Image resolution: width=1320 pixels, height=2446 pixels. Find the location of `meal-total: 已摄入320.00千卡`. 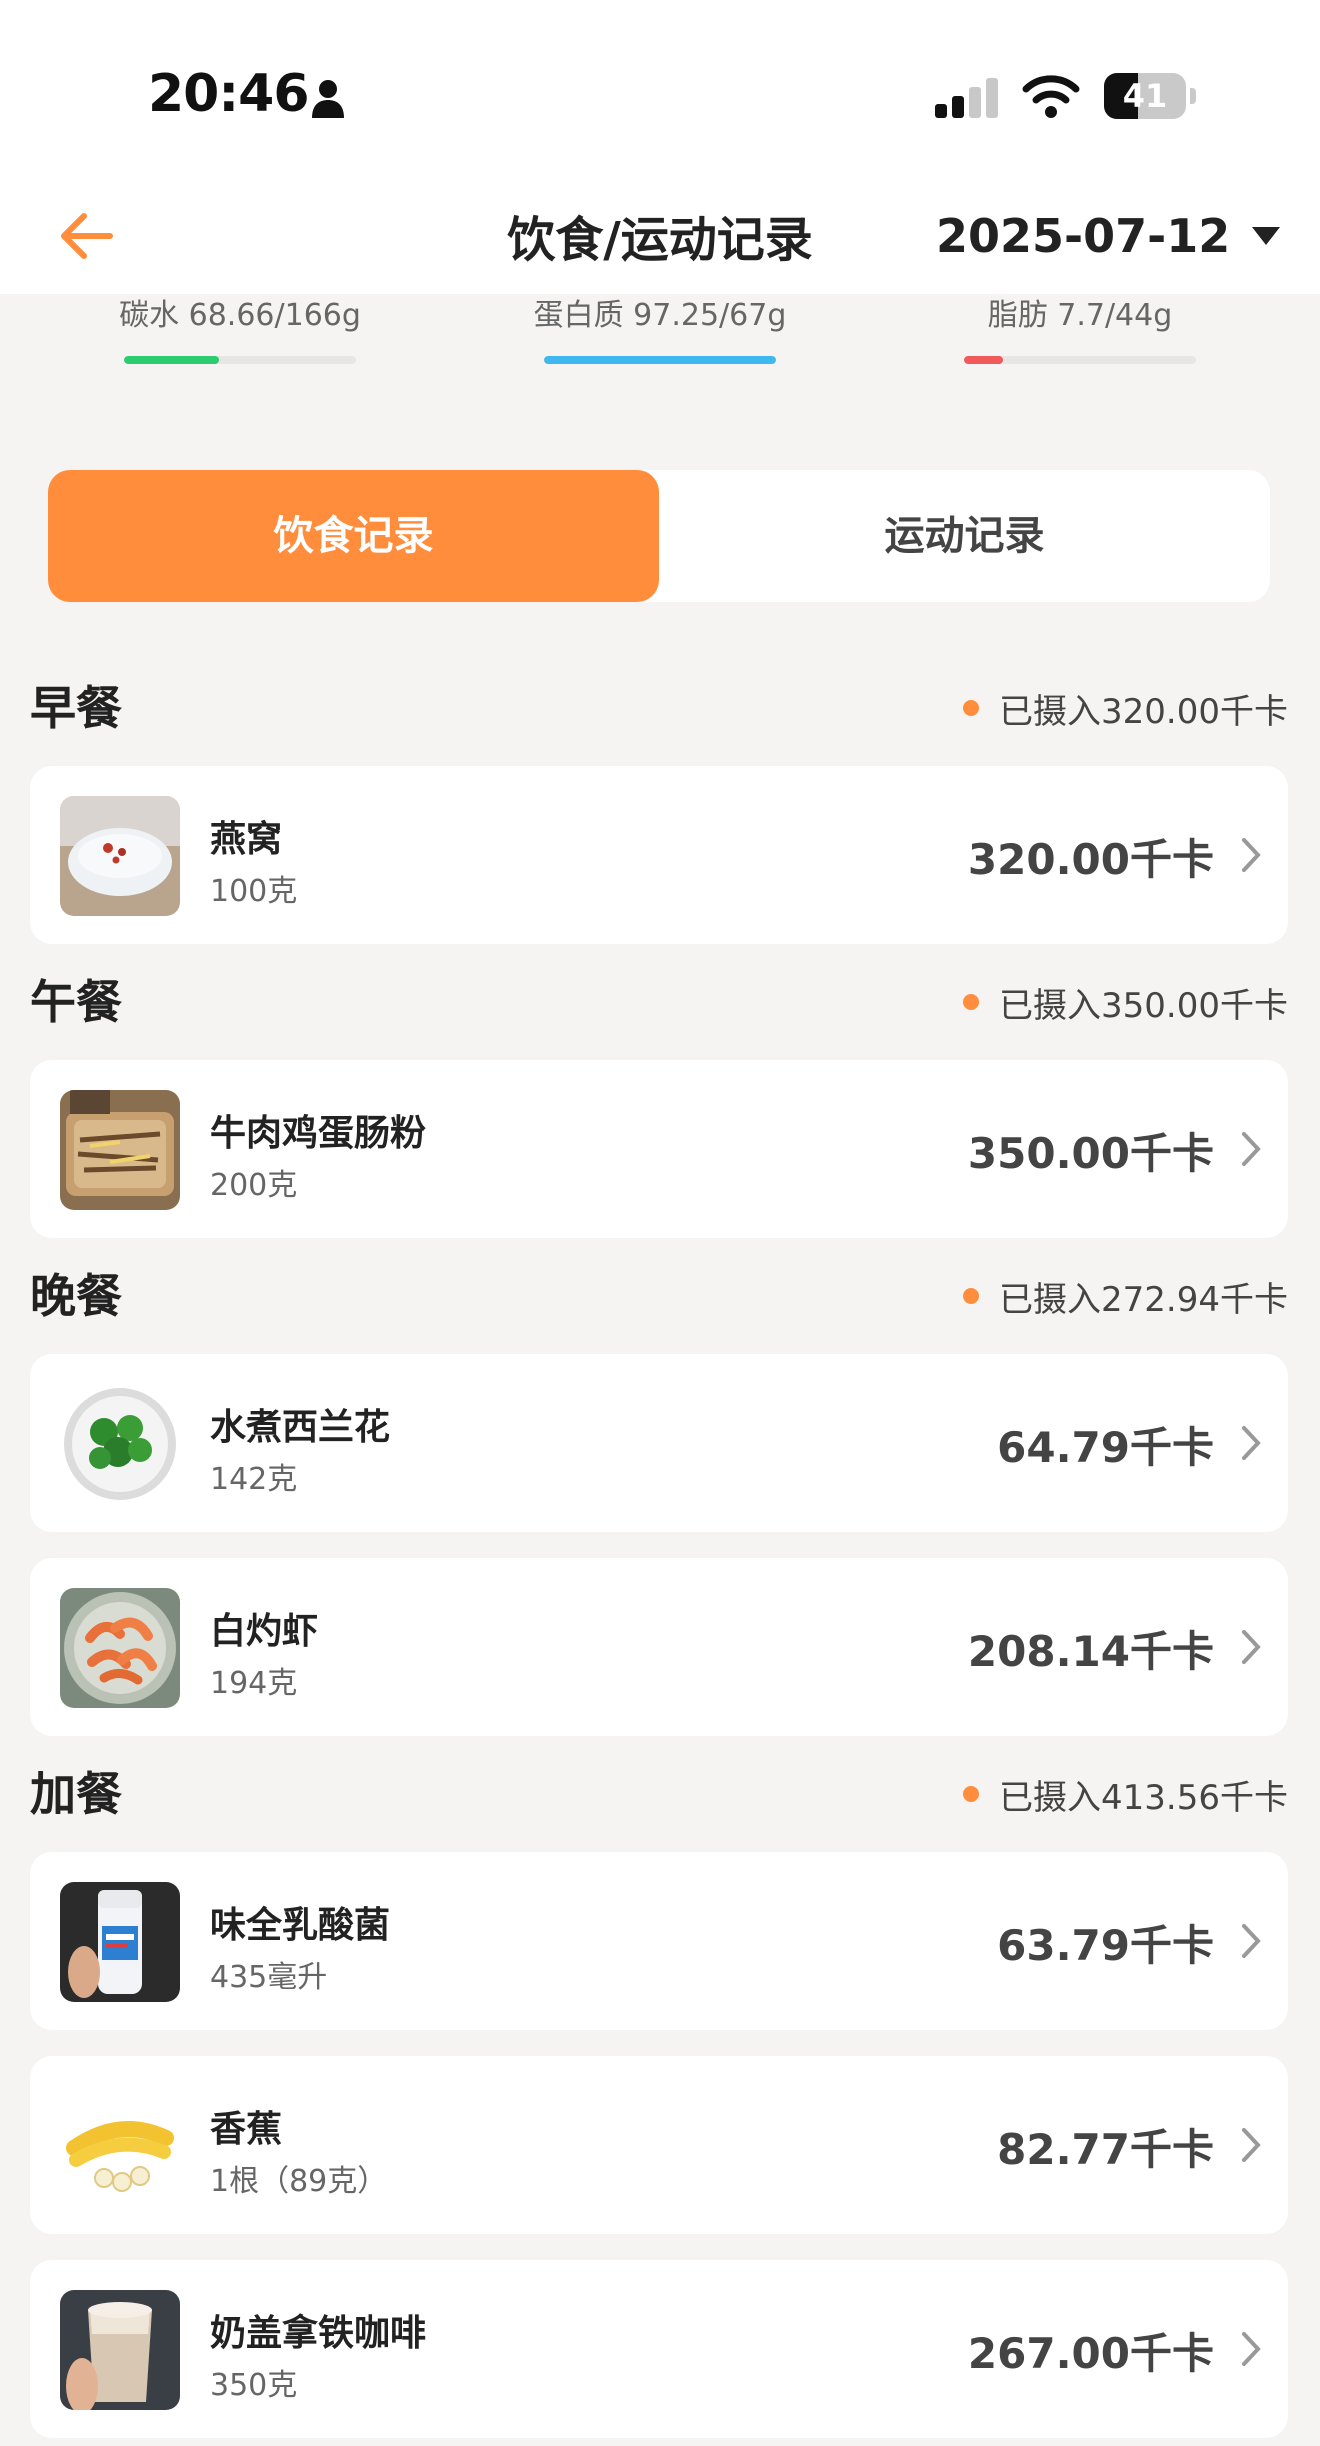

meal-total: 已摄入320.00千卡 is located at coordinates (1125, 708).